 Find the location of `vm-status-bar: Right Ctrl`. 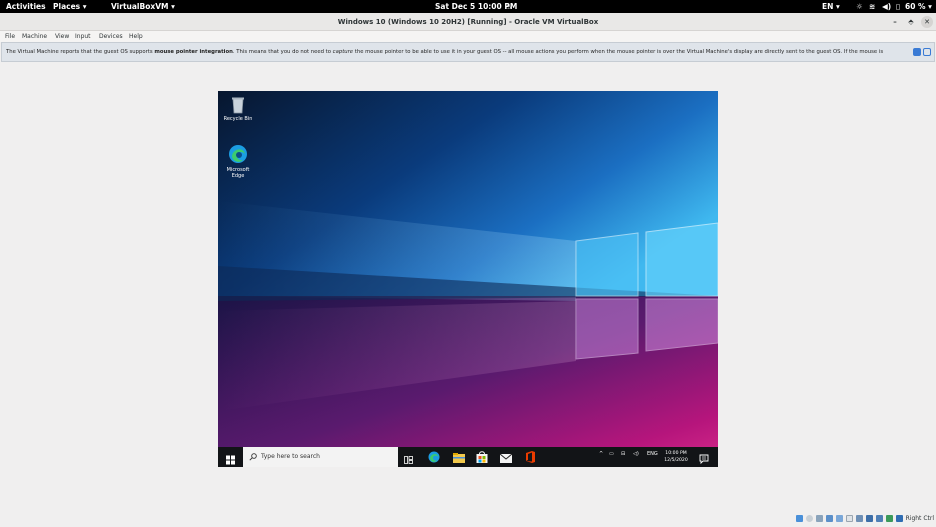

vm-status-bar: Right Ctrl is located at coordinates (865, 520).